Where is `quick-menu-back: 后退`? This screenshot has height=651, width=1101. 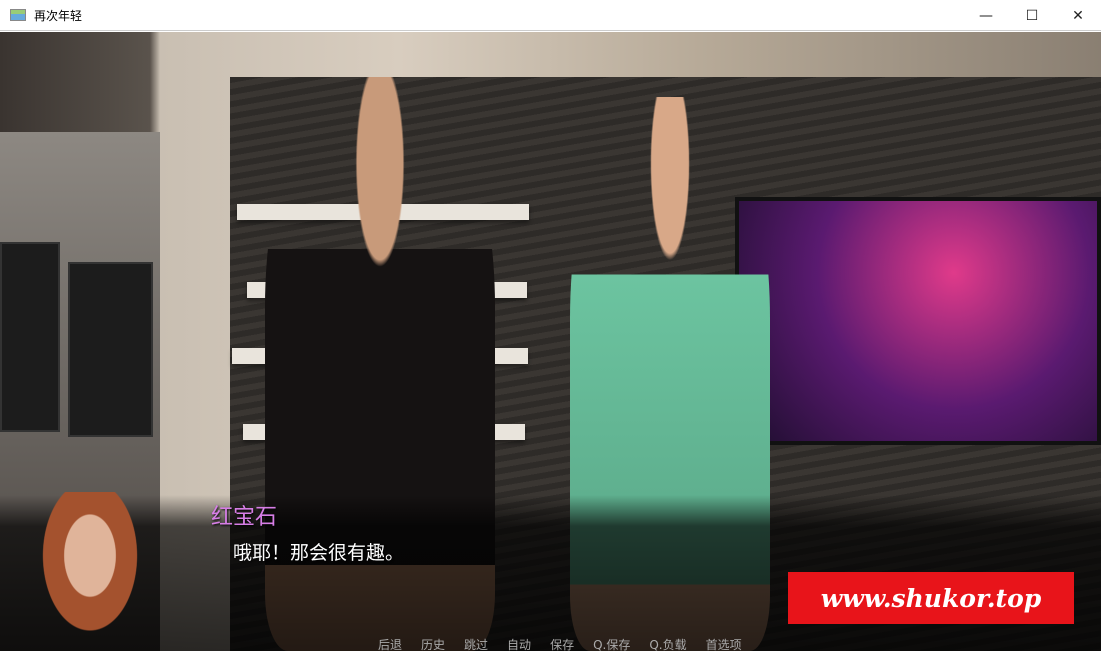 quick-menu-back: 后退 is located at coordinates (390, 643).